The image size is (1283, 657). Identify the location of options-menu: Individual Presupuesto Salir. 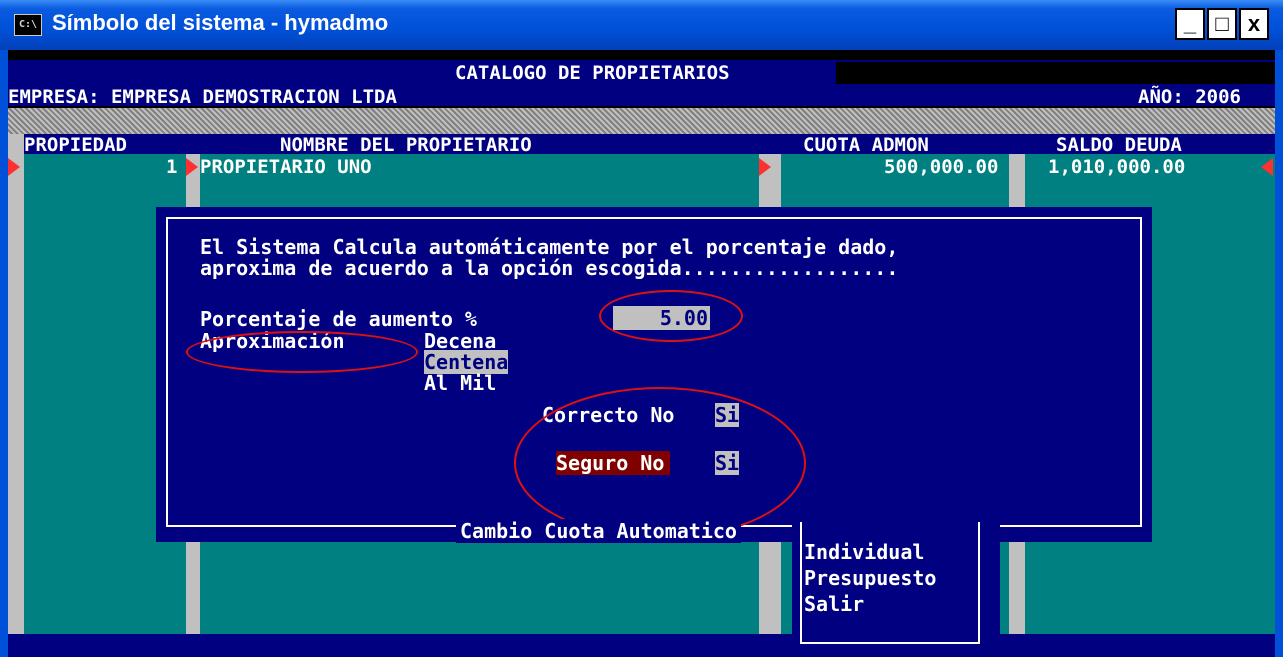
(896, 587).